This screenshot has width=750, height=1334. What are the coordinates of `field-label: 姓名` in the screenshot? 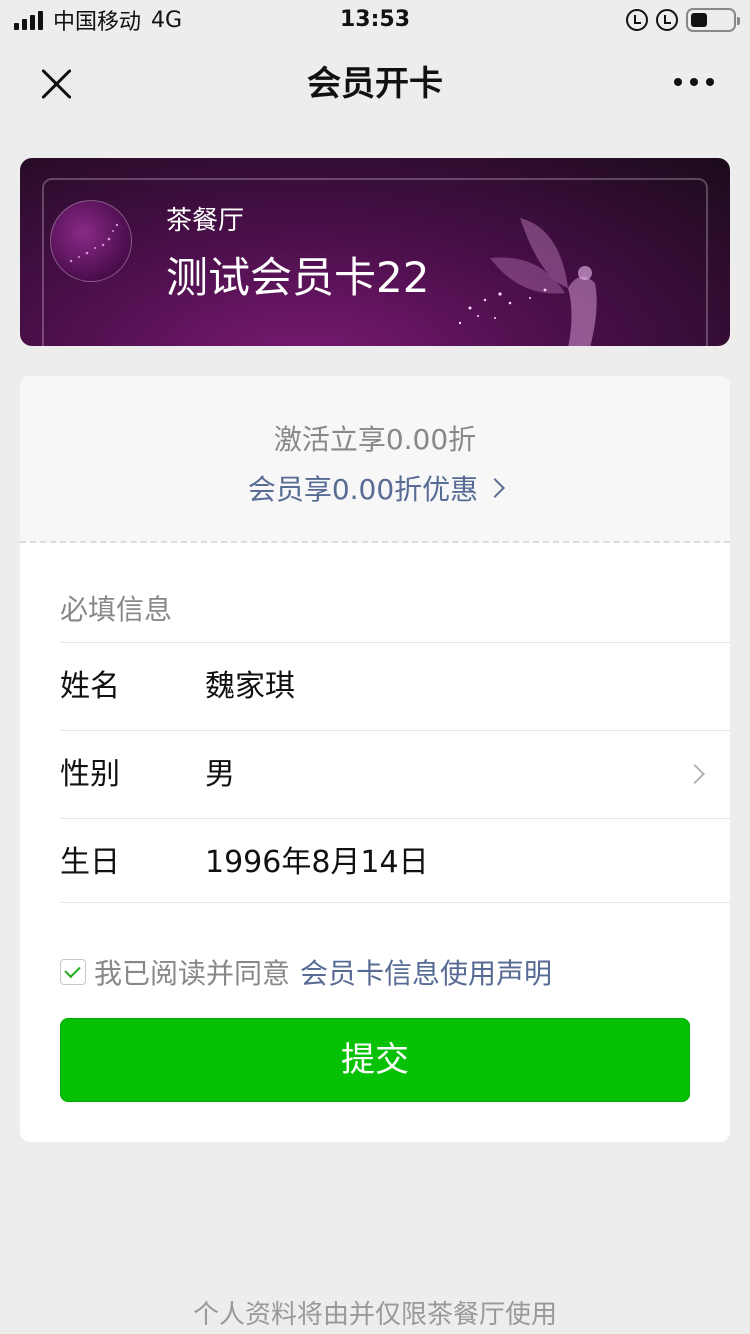 It's located at (90, 686).